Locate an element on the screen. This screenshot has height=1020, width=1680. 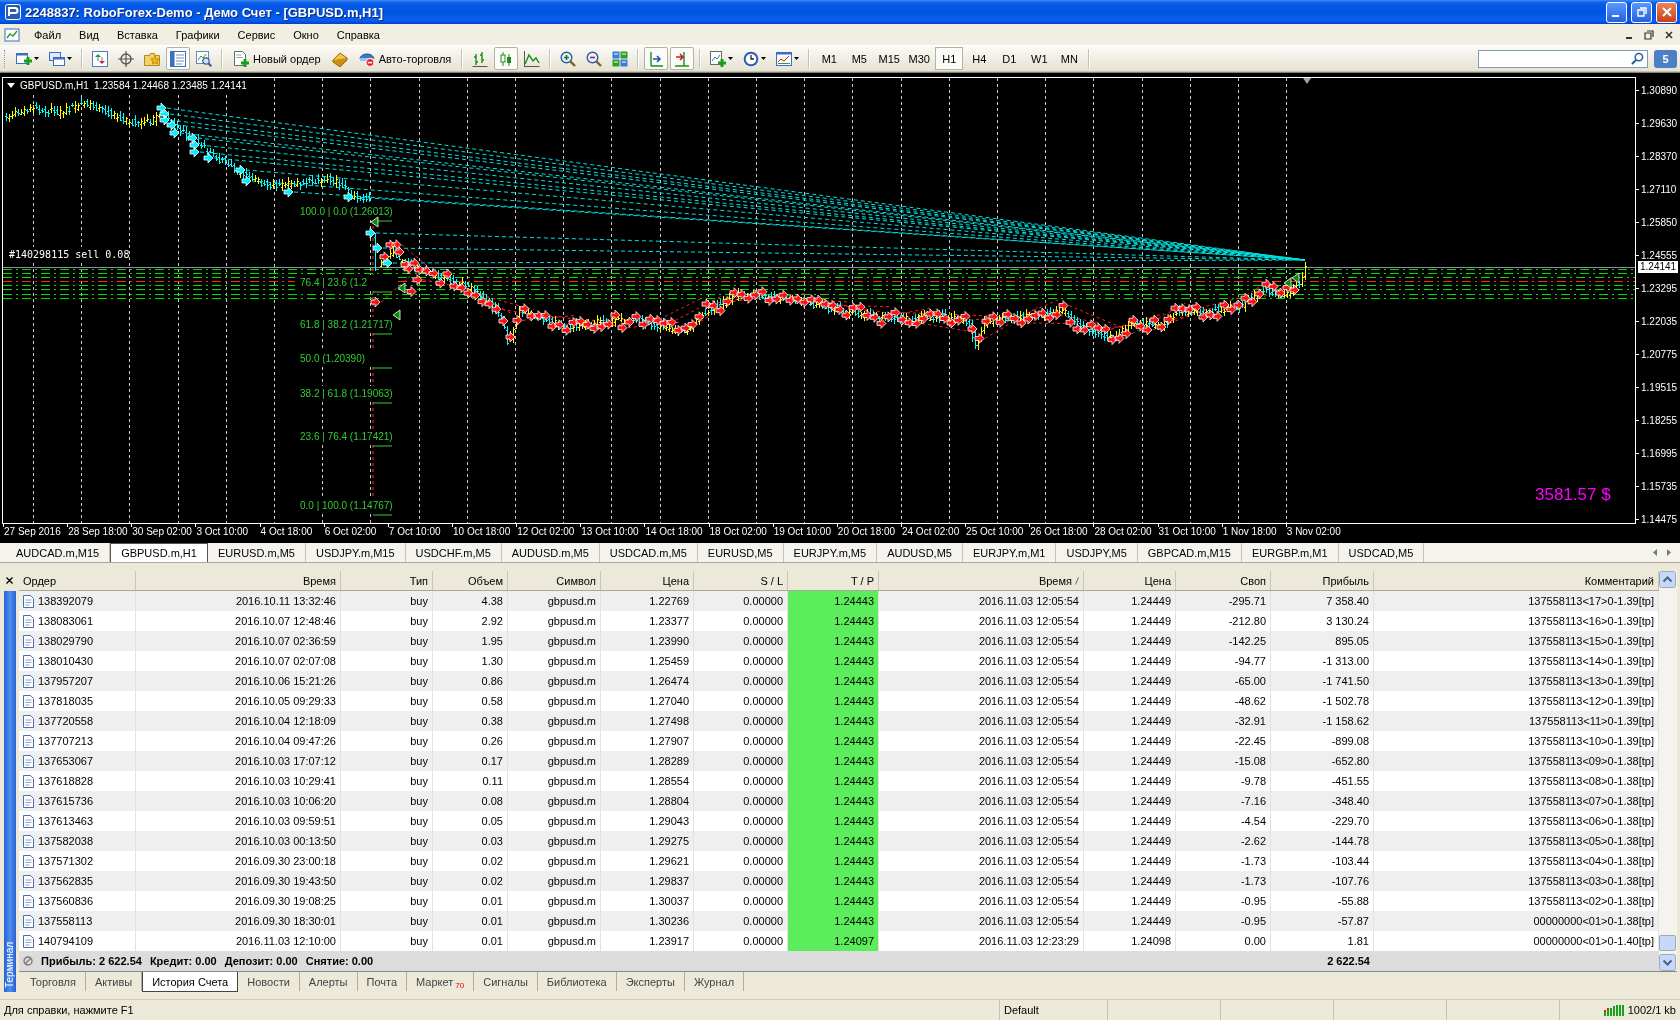
chart-tab: GBPUSD.m,H1 is located at coordinates (159, 552).